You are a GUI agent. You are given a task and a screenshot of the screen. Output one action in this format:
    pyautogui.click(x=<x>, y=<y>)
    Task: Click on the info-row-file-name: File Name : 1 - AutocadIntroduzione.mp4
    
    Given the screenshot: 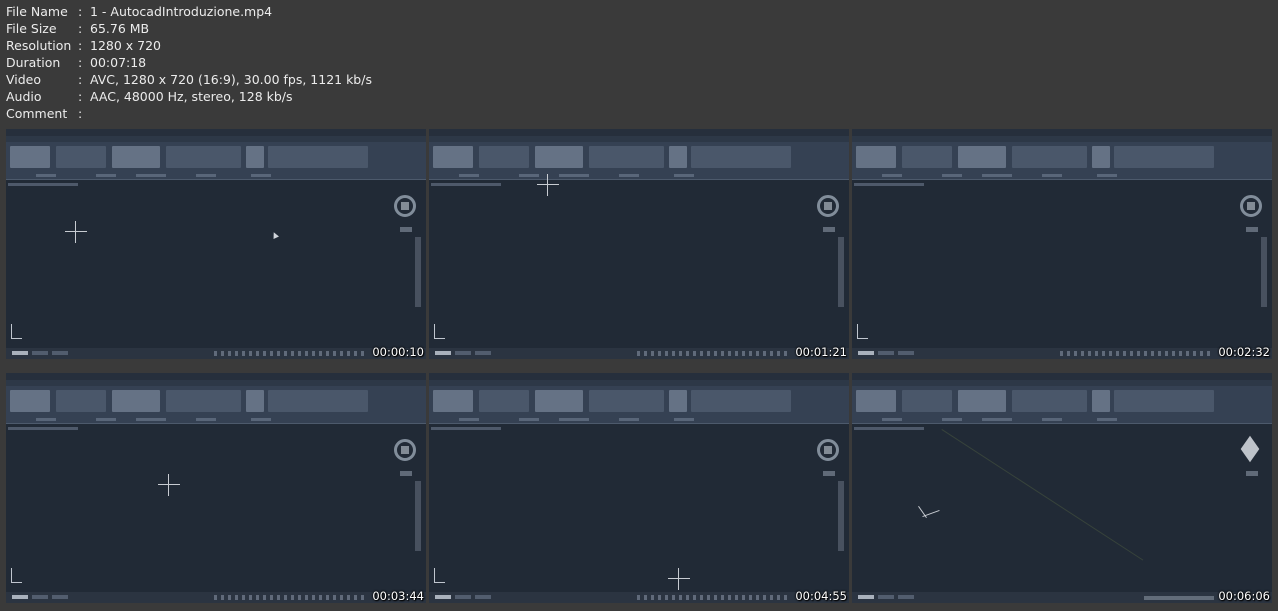 What is the action you would take?
    pyautogui.click(x=189, y=11)
    